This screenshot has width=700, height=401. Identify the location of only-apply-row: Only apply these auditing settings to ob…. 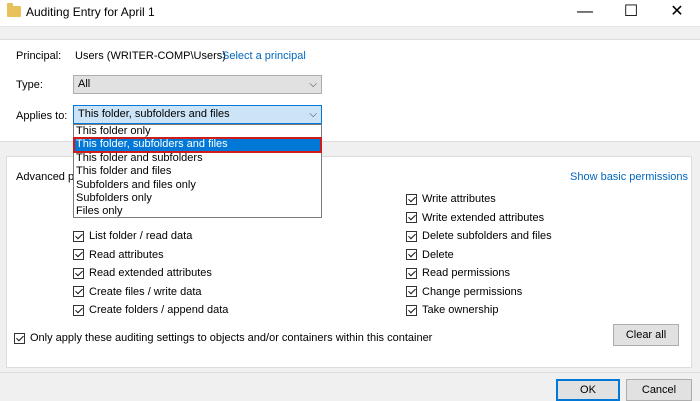
(223, 338).